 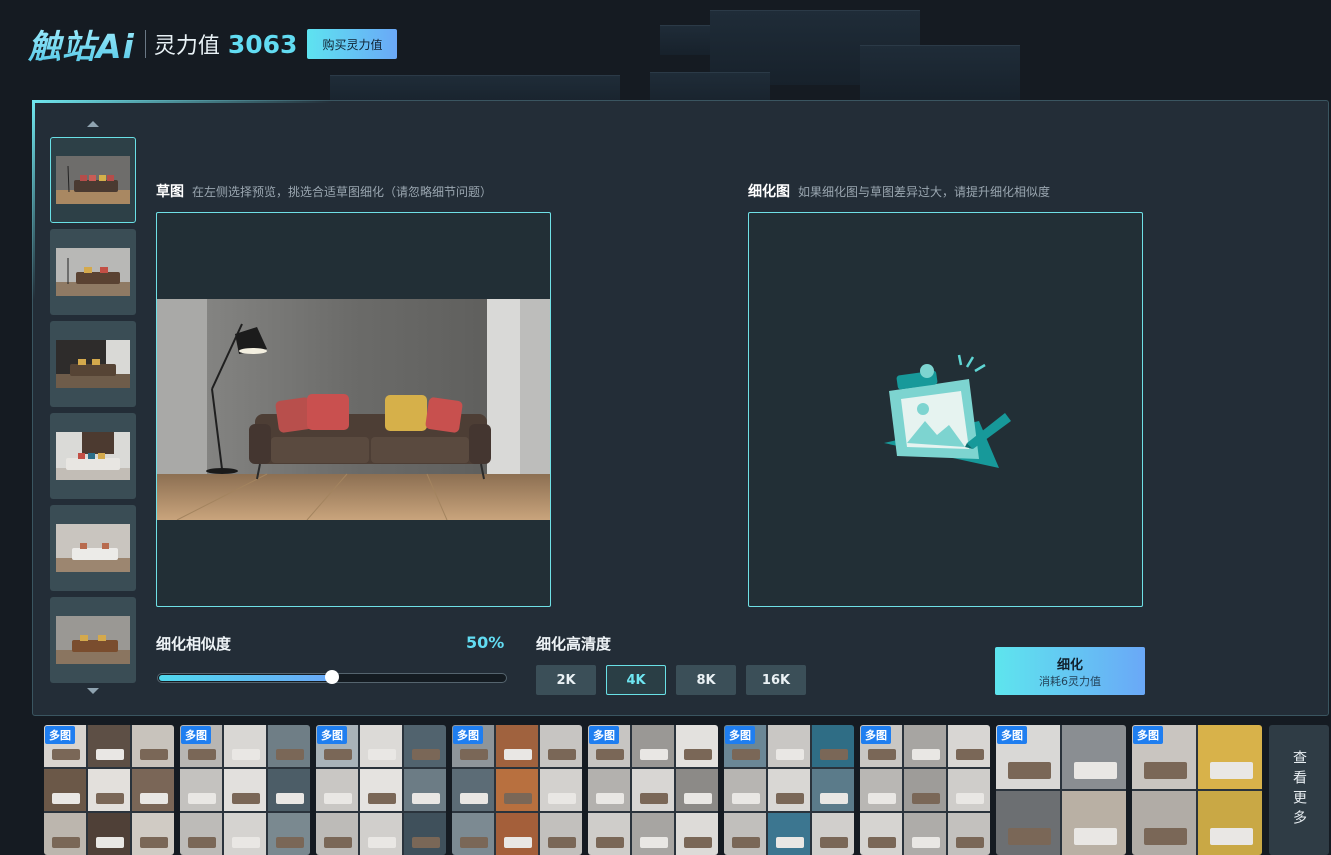 What do you see at coordinates (566, 680) in the screenshot?
I see `resolution-option-2k: 2K` at bounding box center [566, 680].